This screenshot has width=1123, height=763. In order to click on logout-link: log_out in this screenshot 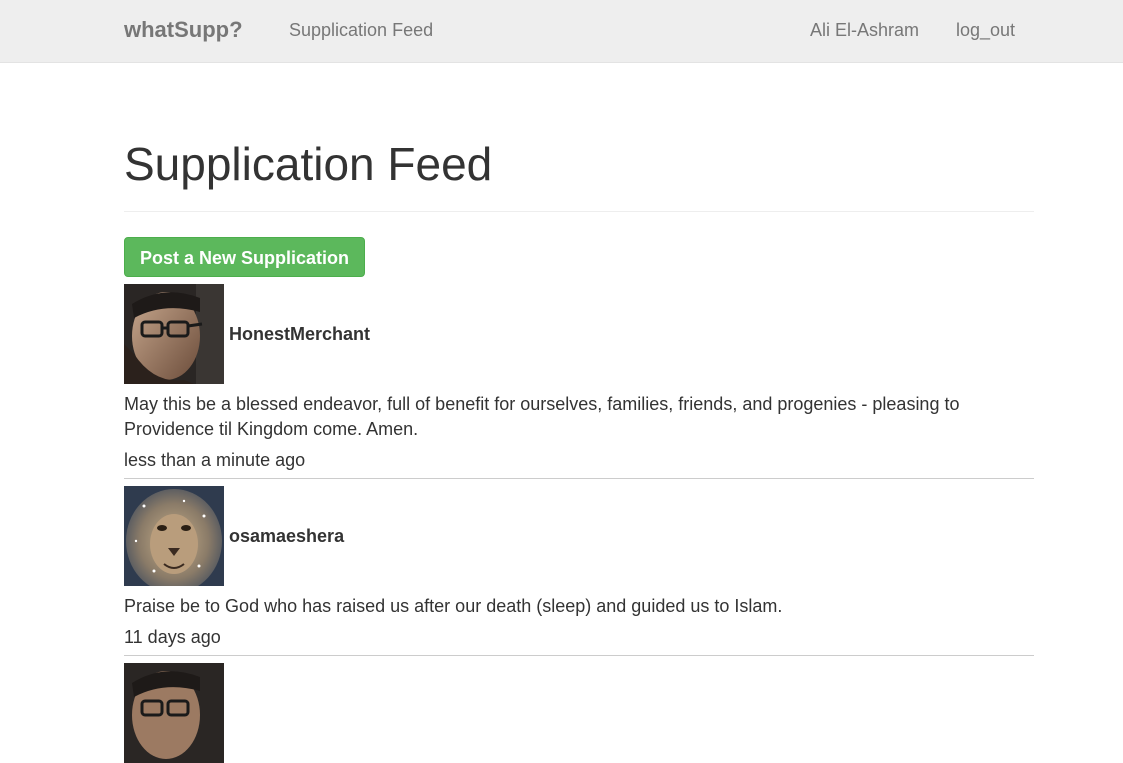, I will do `click(985, 30)`.